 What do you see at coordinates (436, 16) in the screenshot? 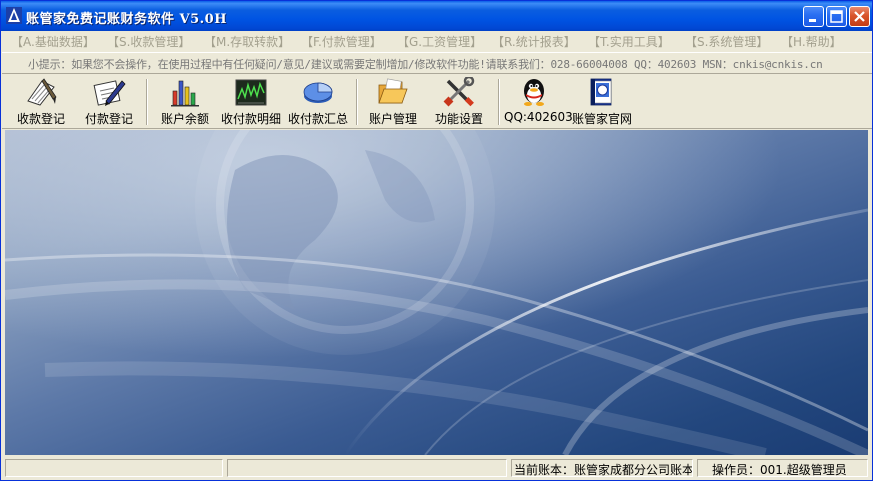
I see `title-bar: 账管家免费记账财务软件 V5.0H` at bounding box center [436, 16].